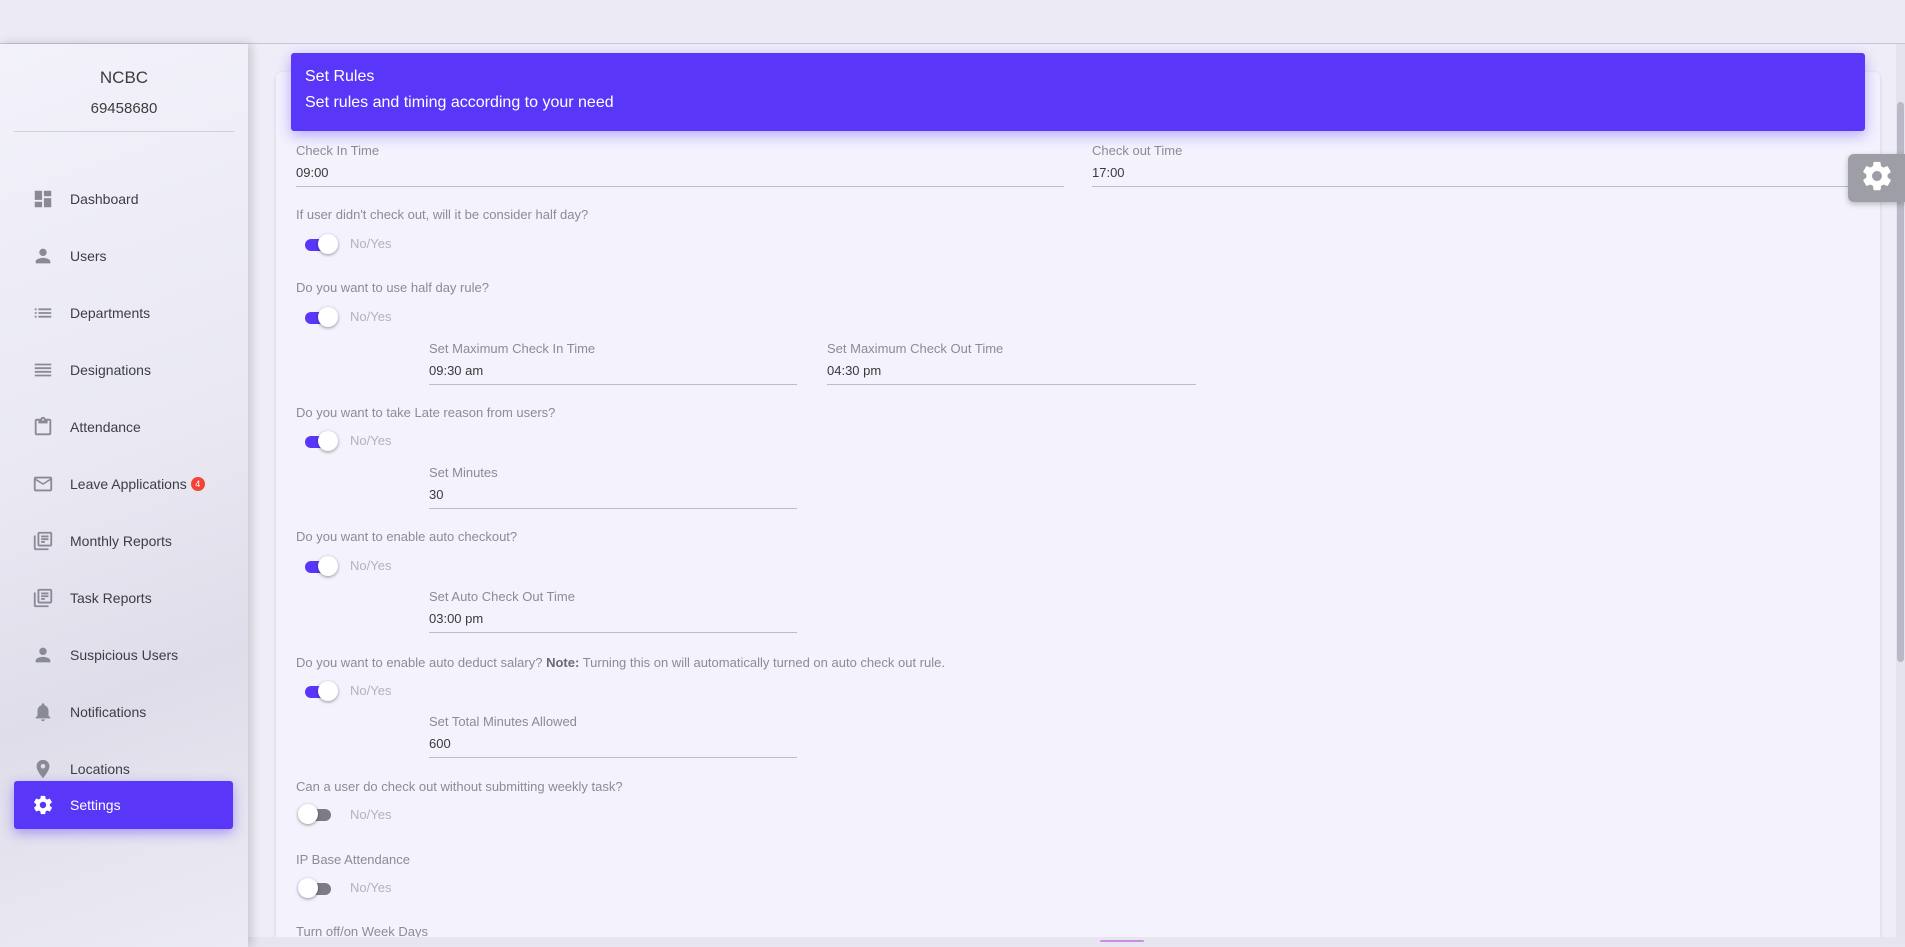 The height and width of the screenshot is (947, 1905). What do you see at coordinates (124, 108) in the screenshot?
I see `org-code: 69458680` at bounding box center [124, 108].